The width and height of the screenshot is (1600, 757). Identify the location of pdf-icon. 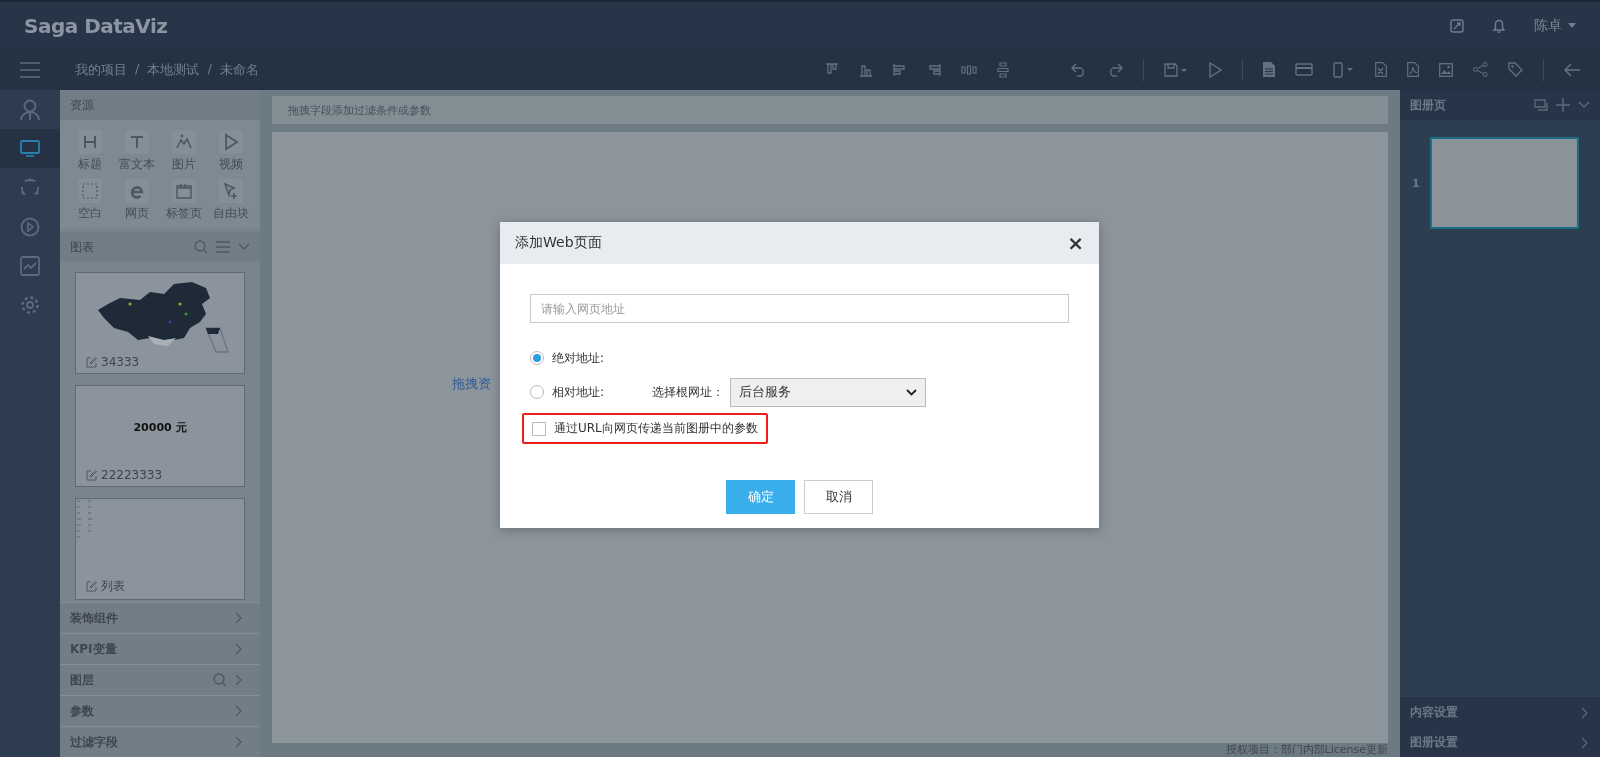
(1413, 69).